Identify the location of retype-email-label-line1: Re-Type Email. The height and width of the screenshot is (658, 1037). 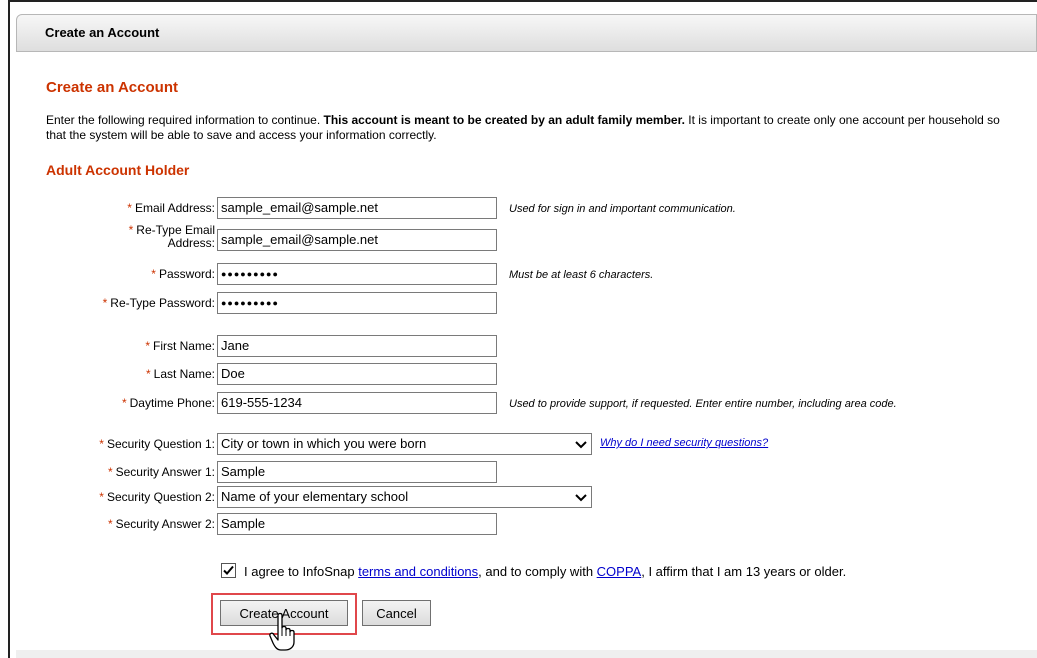
(175, 230).